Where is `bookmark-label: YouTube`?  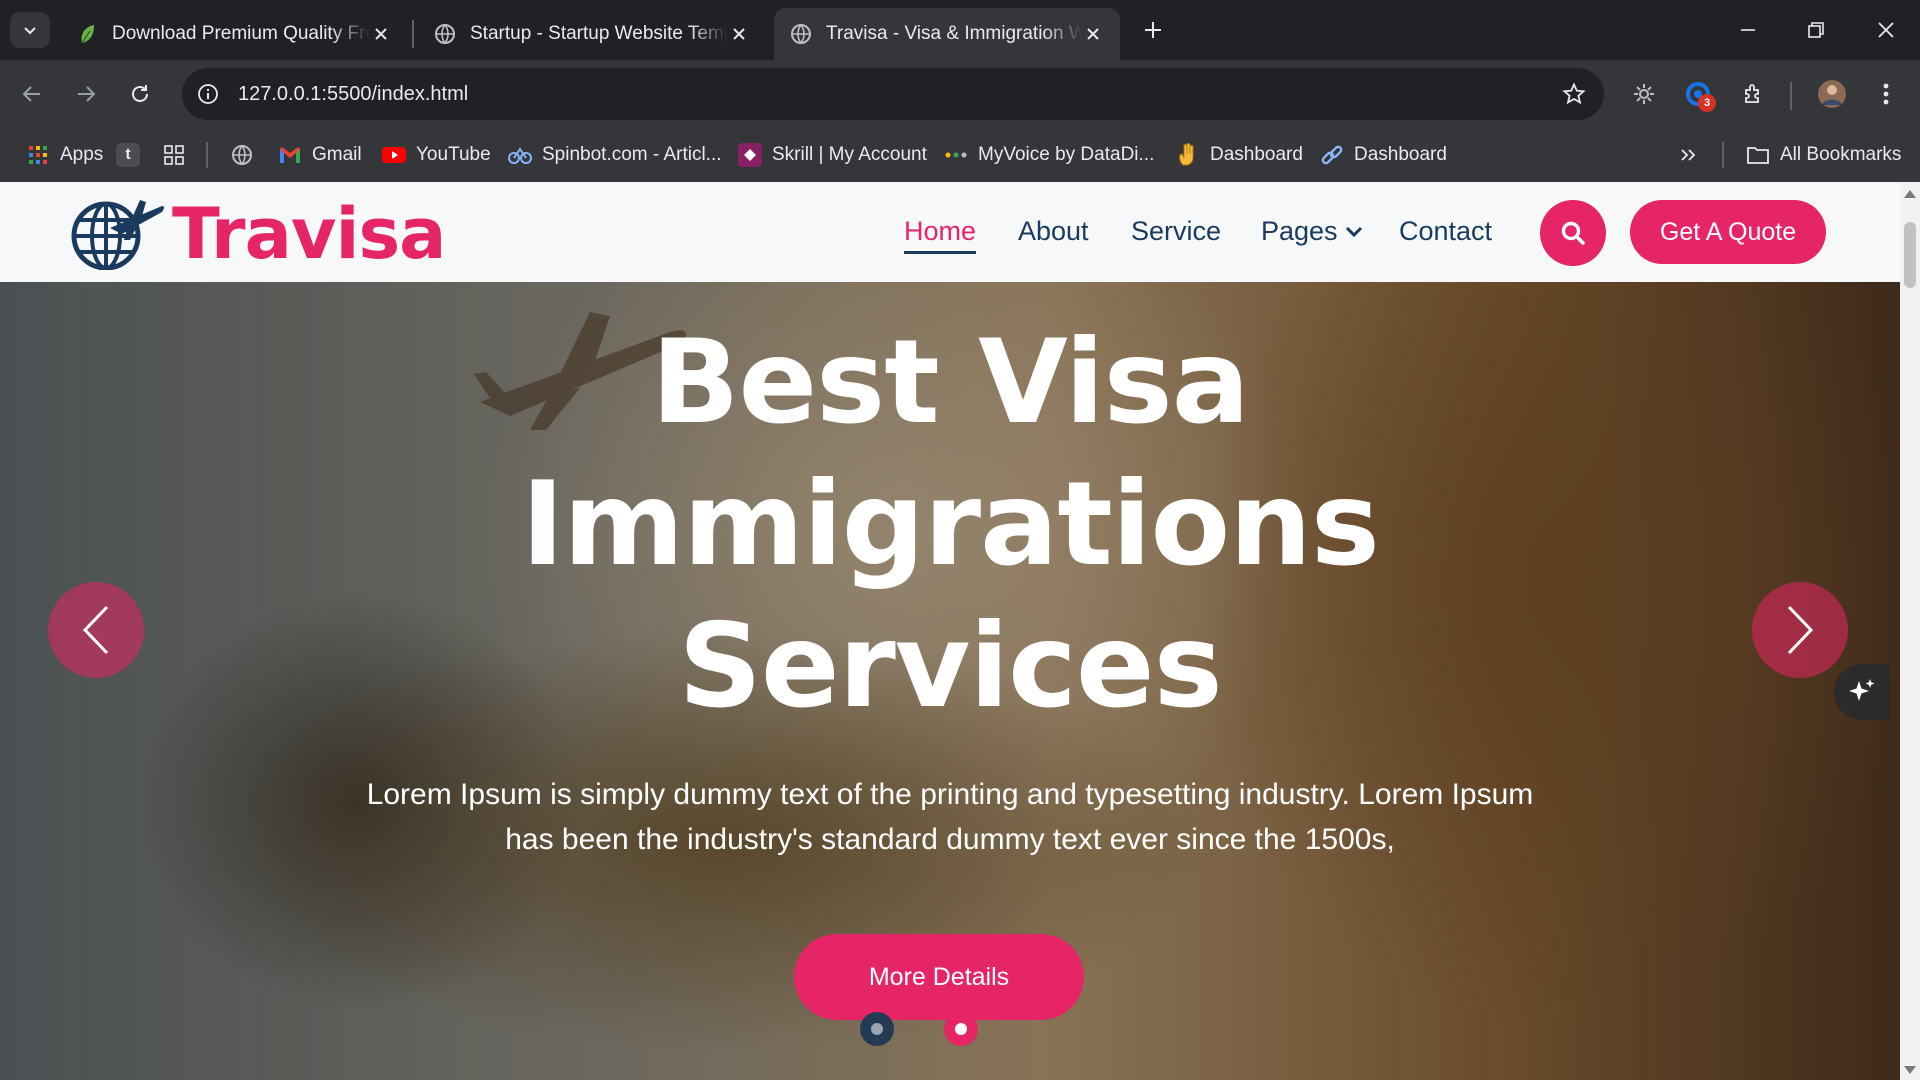 bookmark-label: YouTube is located at coordinates (453, 154).